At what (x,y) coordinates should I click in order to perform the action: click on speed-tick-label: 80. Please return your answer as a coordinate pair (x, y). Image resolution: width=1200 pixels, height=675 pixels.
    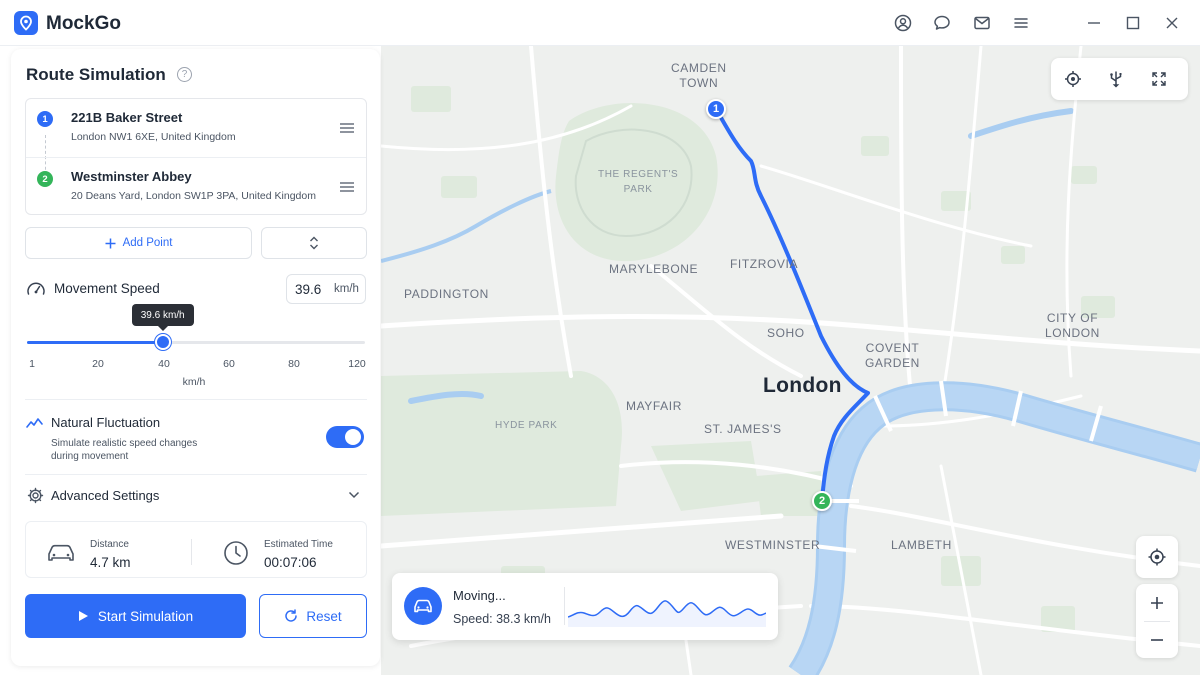
    Looking at the image, I should click on (294, 364).